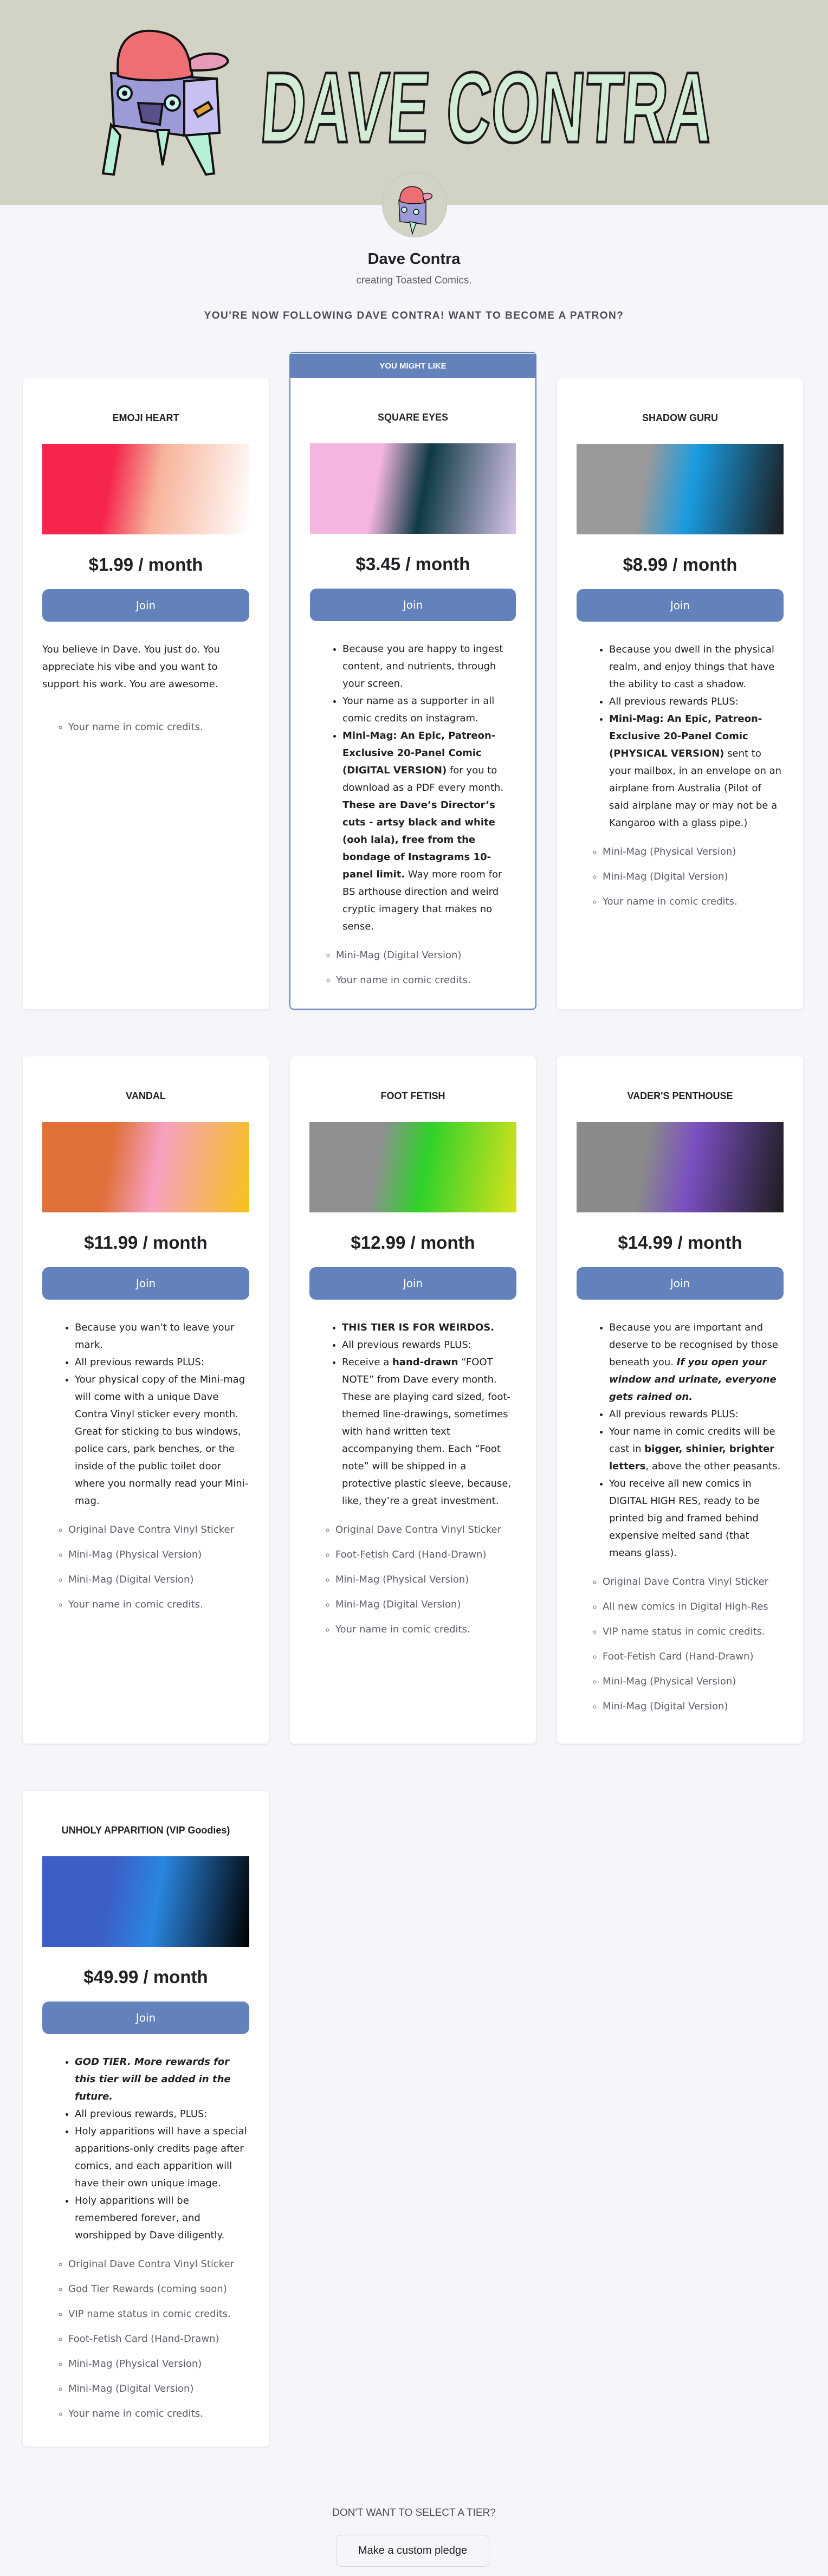 This screenshot has width=828, height=2576. What do you see at coordinates (680, 417) in the screenshot?
I see `tier-title: SHADOW GURU` at bounding box center [680, 417].